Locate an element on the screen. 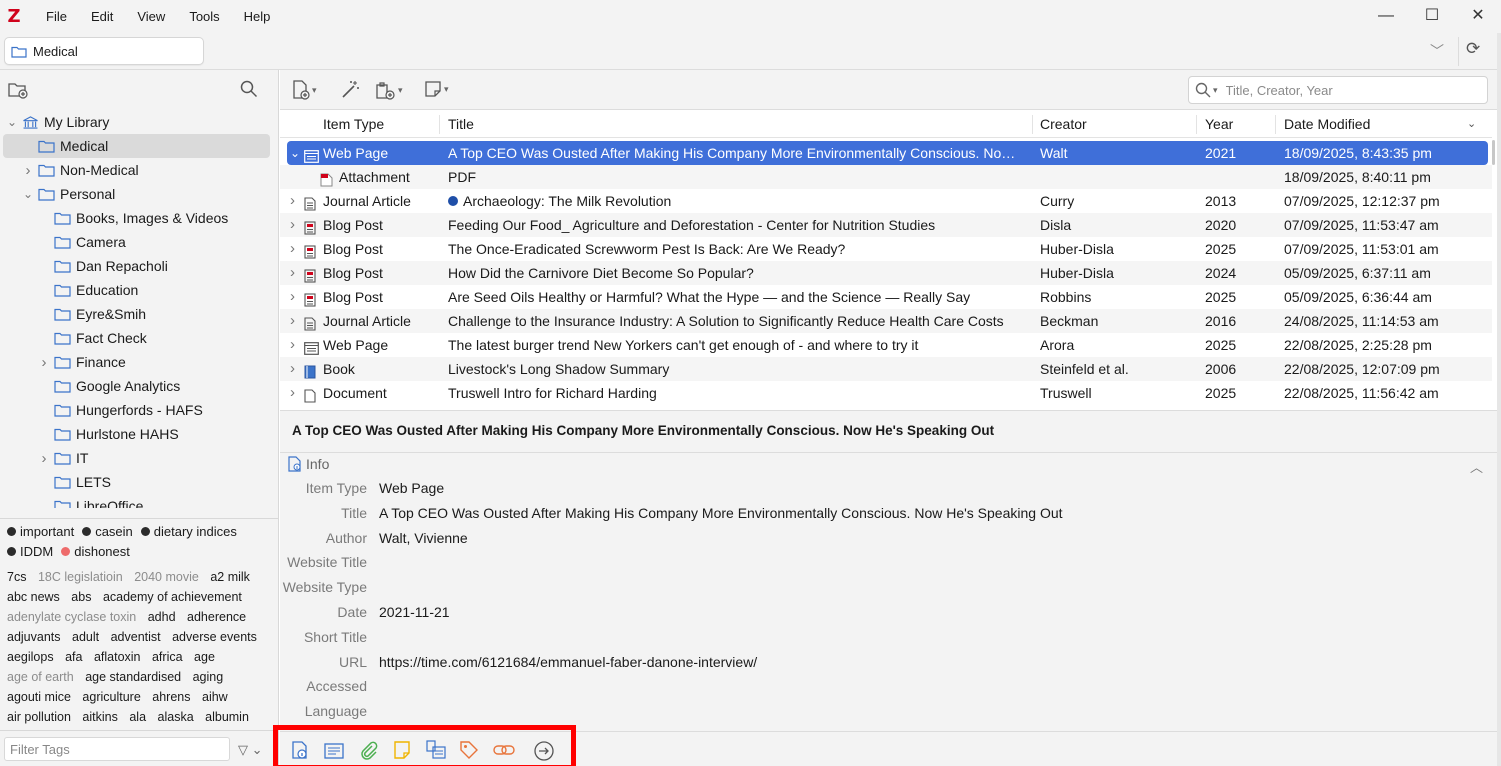  related-link-icon is located at coordinates (504, 750).